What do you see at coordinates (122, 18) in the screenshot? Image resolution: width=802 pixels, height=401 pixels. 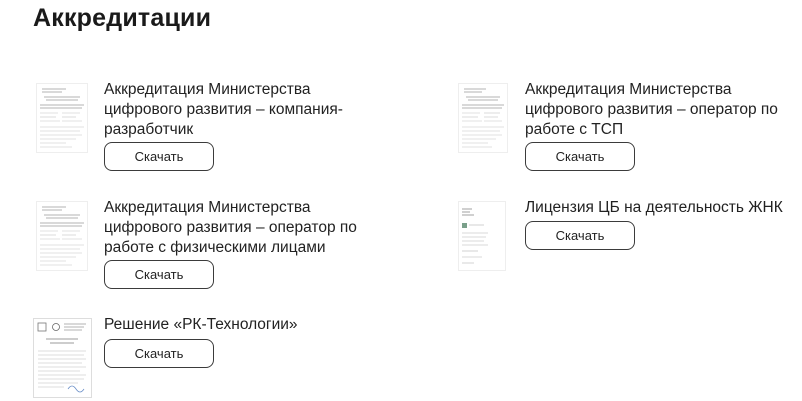 I see `page-title: Аккредитации` at bounding box center [122, 18].